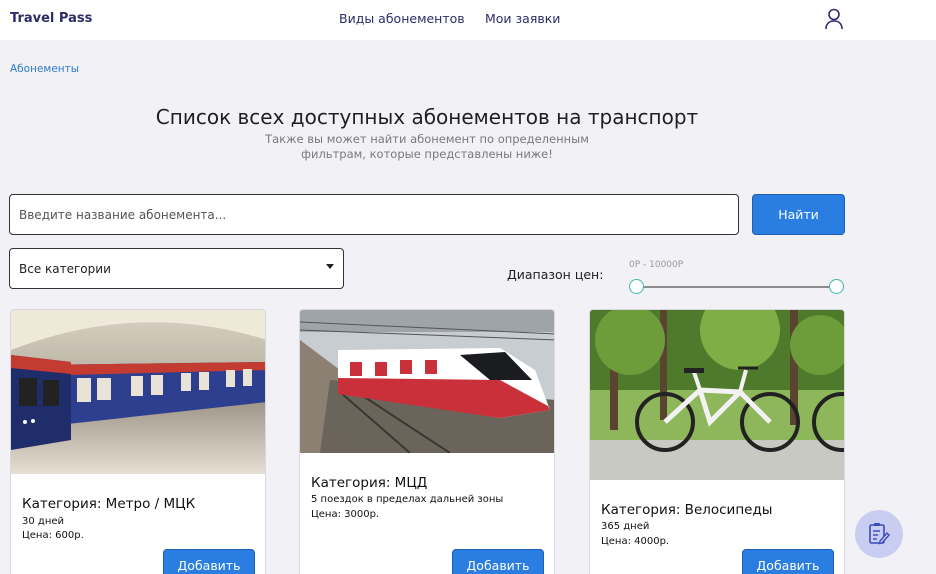  Describe the element at coordinates (625, 526) in the screenshot. I see `card-description: 365 дней` at that location.